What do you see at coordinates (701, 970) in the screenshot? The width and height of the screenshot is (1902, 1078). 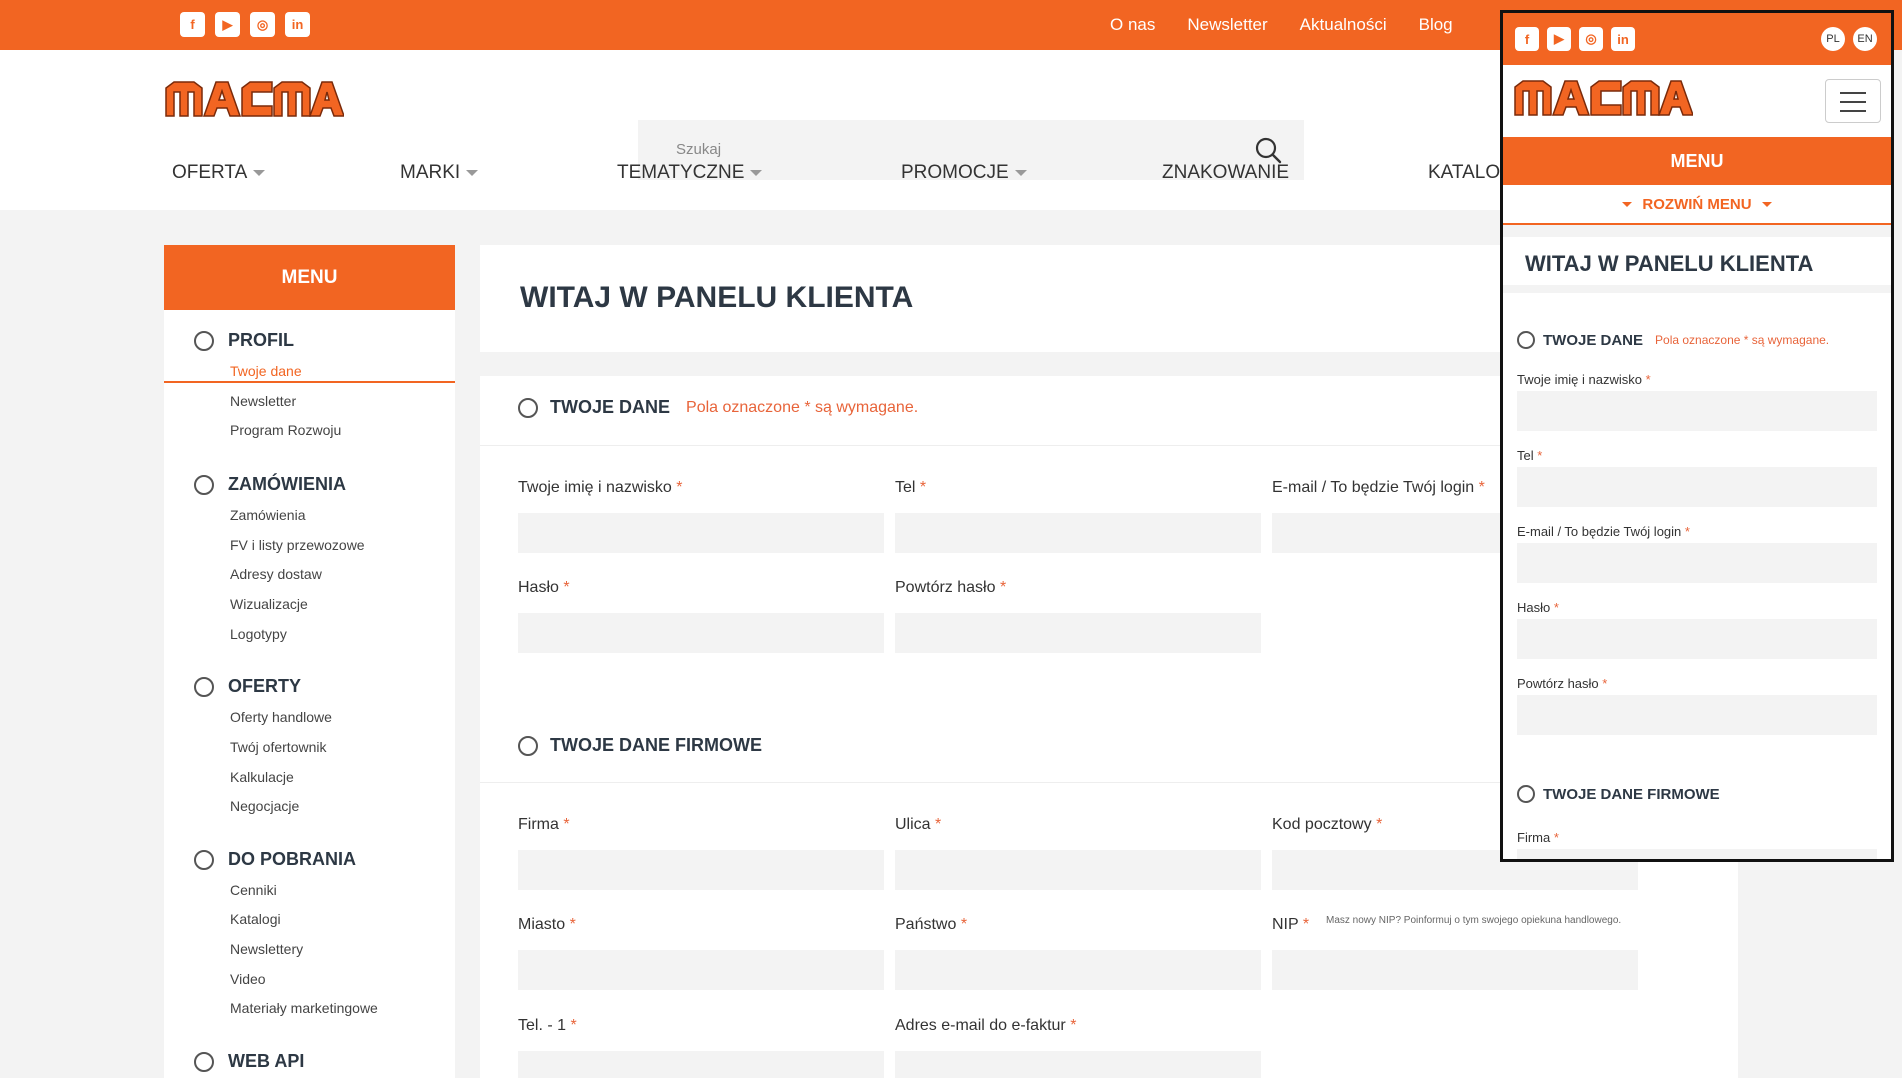 I see `miasto-input` at bounding box center [701, 970].